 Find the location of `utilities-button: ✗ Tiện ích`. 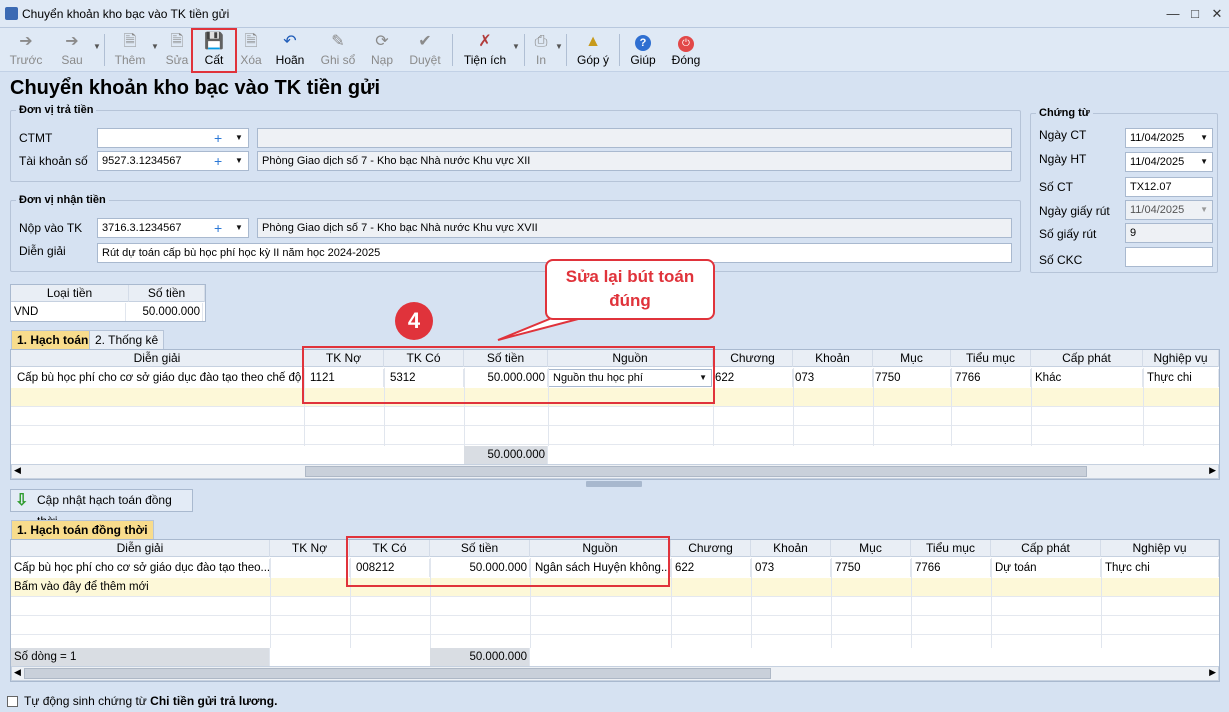

utilities-button: ✗ Tiện ích is located at coordinates (485, 50).